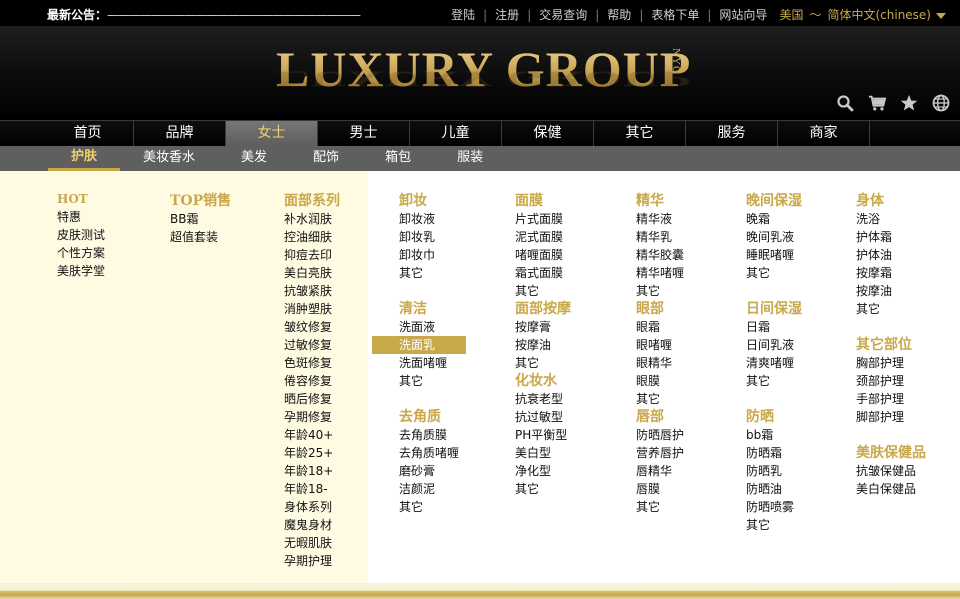 Image resolution: width=960 pixels, height=599 pixels. What do you see at coordinates (432, 489) in the screenshot?
I see `menu-item: 洁颜泥` at bounding box center [432, 489].